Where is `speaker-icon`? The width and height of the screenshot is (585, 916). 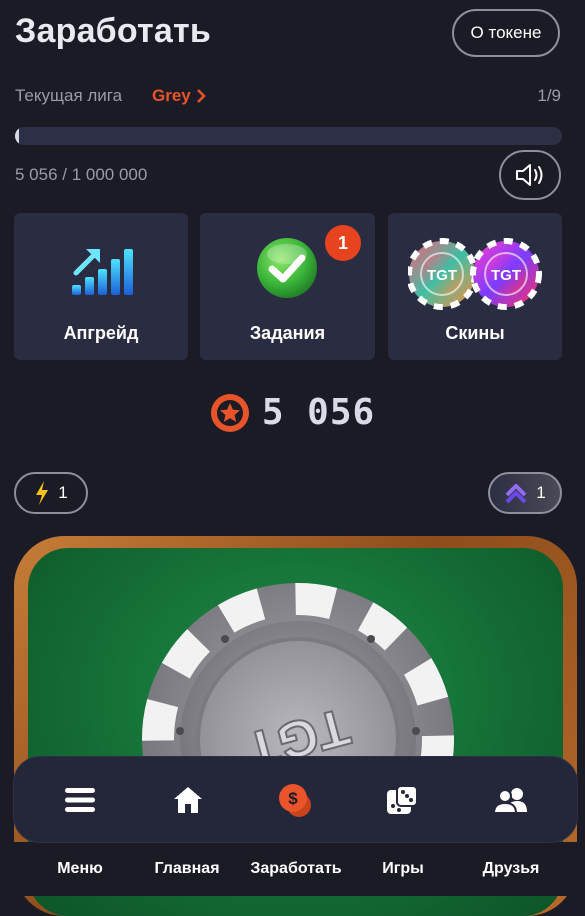 speaker-icon is located at coordinates (529, 175).